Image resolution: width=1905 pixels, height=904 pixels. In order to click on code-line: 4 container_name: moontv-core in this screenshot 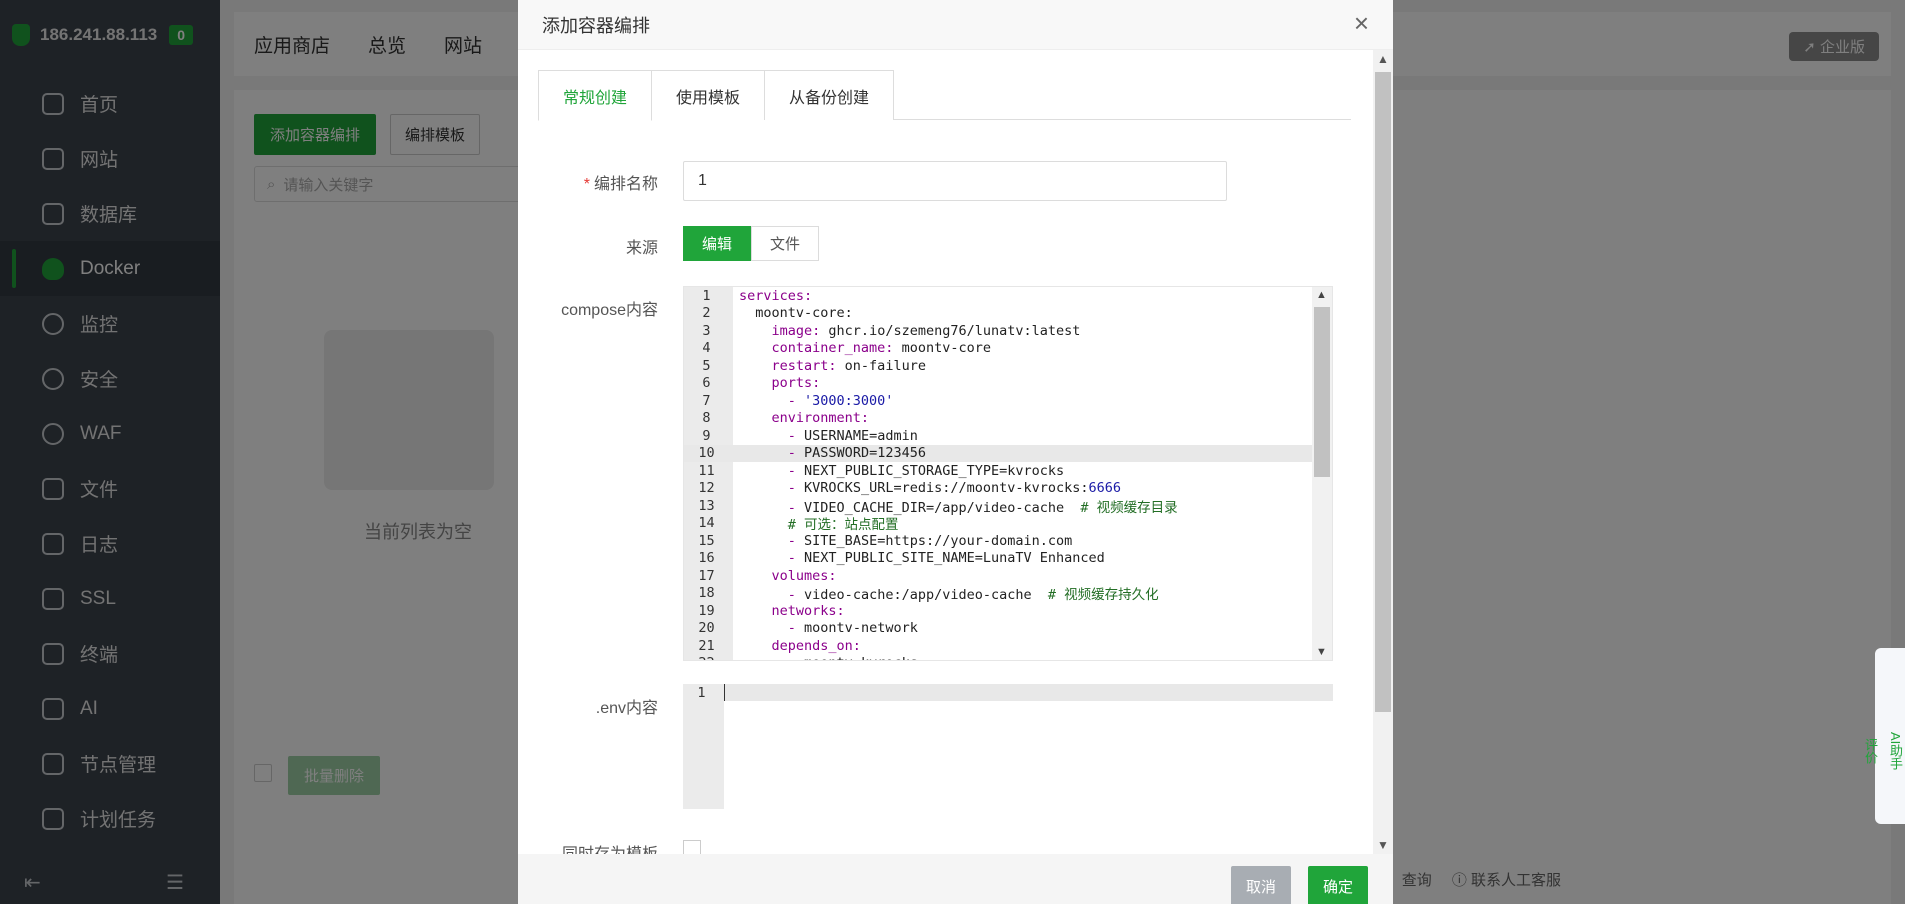, I will do `click(998, 349)`.